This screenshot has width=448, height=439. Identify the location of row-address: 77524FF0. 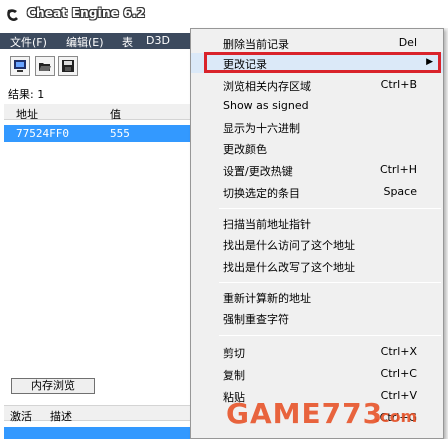
(42, 133).